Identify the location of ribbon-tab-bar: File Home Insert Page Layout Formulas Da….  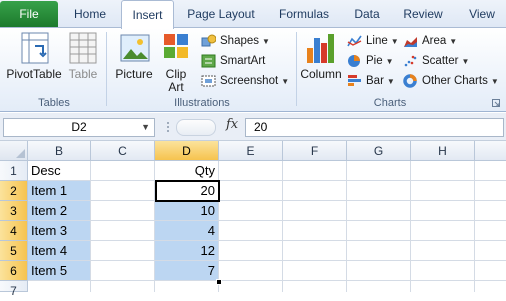
(253, 14).